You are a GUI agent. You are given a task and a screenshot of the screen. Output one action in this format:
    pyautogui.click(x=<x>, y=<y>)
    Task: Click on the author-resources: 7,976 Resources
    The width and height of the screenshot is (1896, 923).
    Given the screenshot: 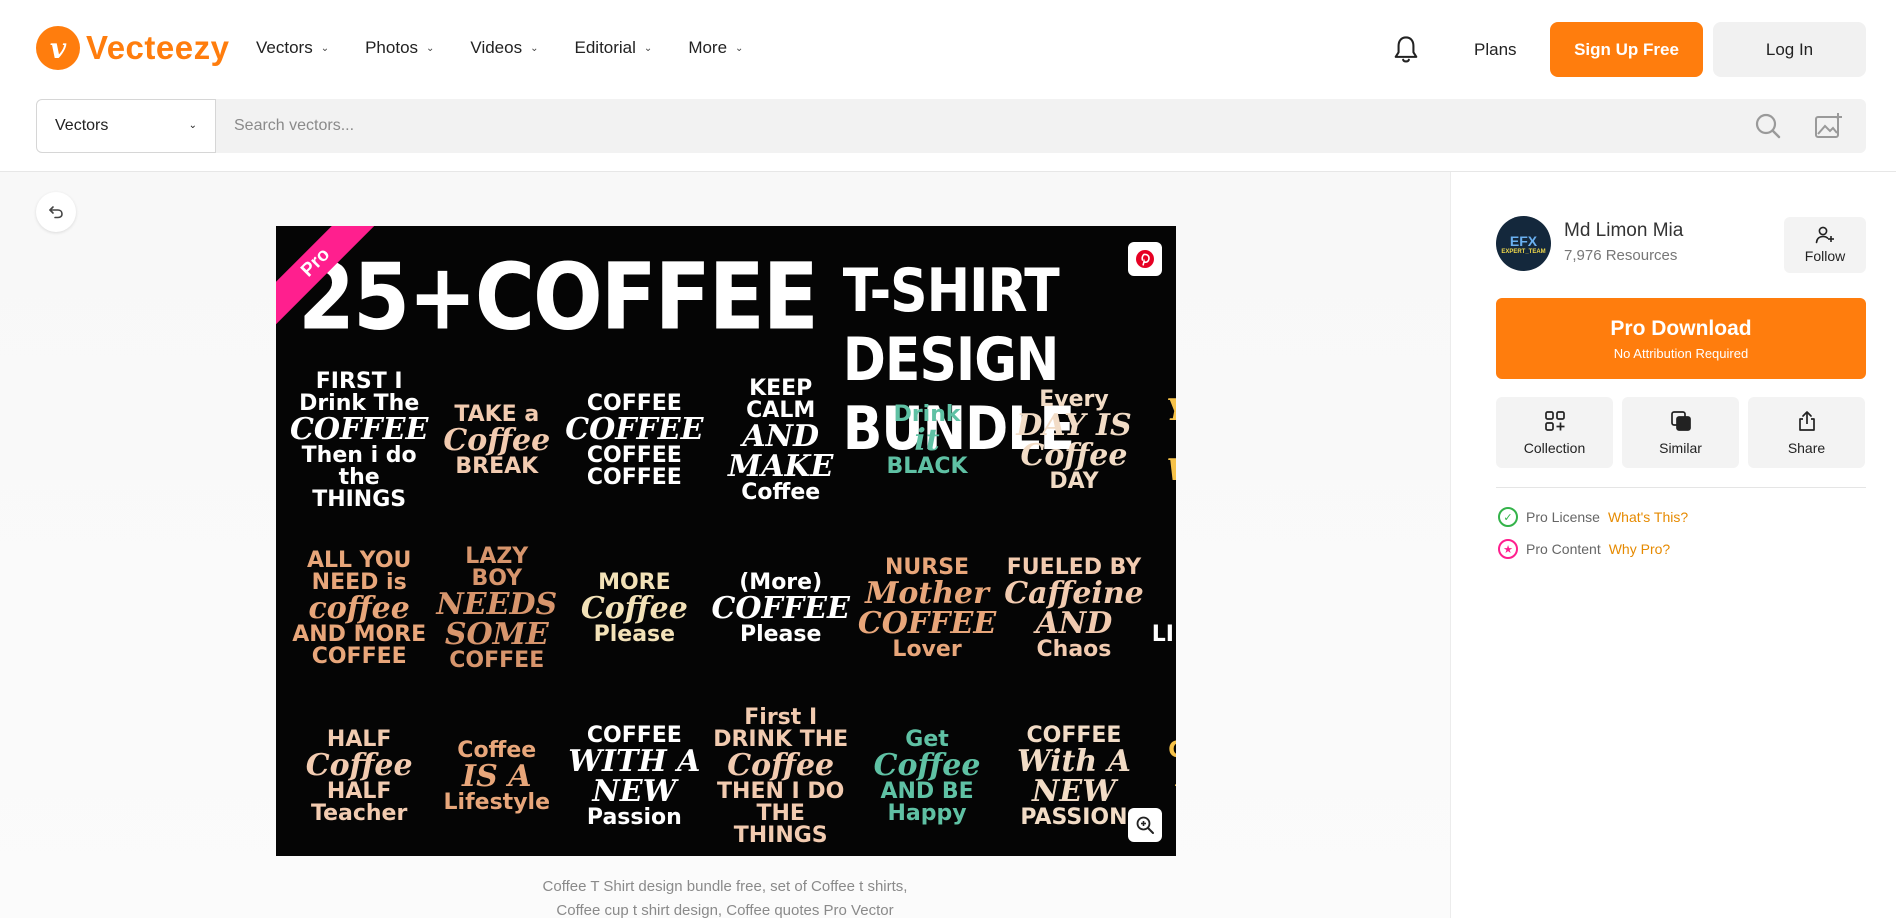 What is the action you would take?
    pyautogui.click(x=1621, y=255)
    